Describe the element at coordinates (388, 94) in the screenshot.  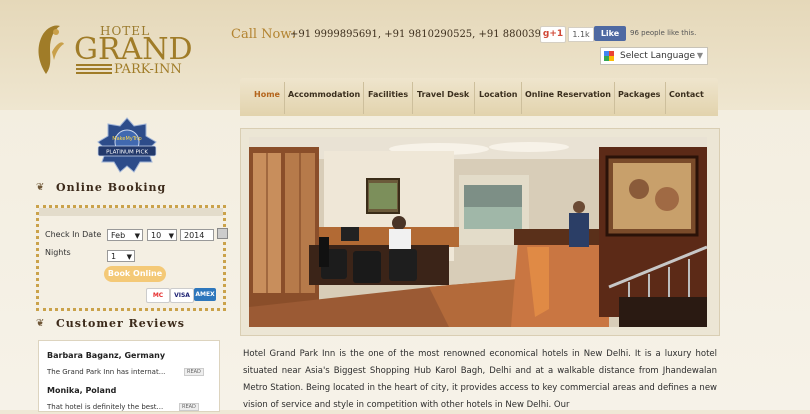
I see `nav-item-facilities: Facilities` at that location.